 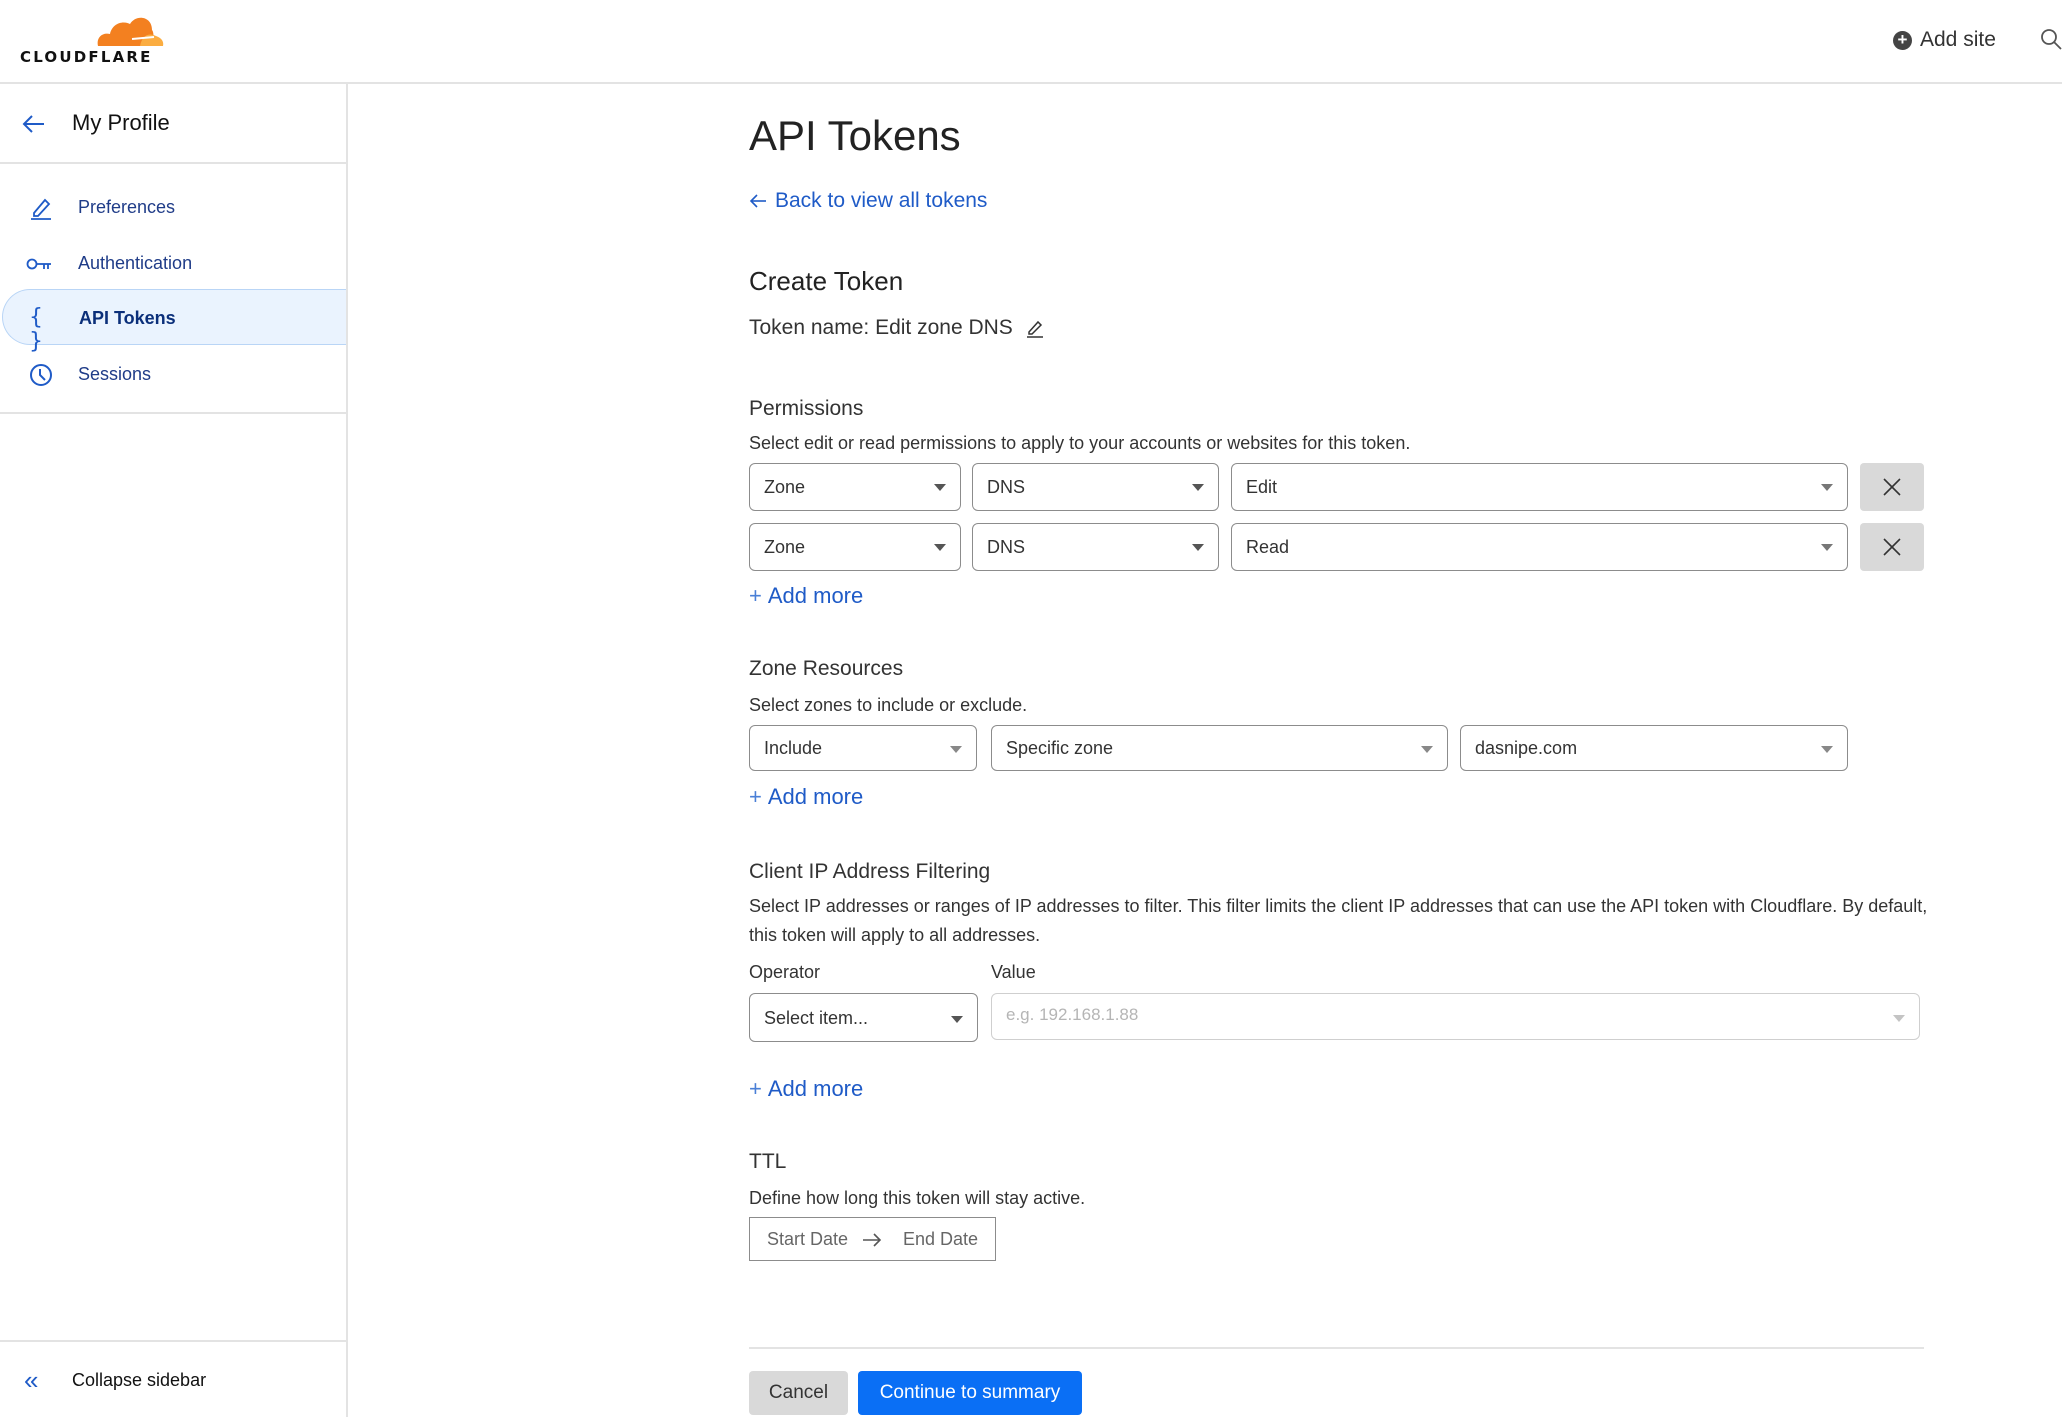 What do you see at coordinates (41, 375) in the screenshot?
I see `clock-icon` at bounding box center [41, 375].